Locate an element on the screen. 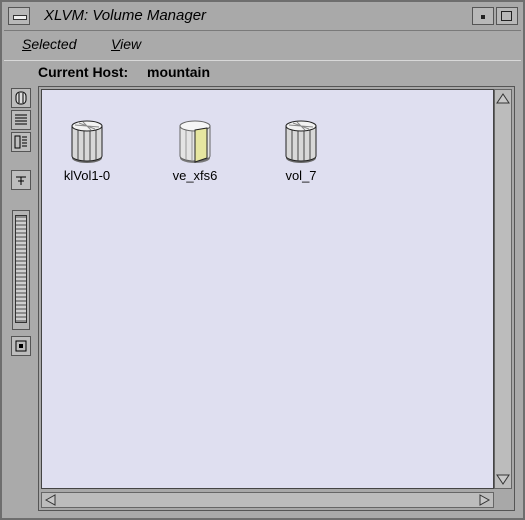 Image resolution: width=525 pixels, height=520 pixels. host-row: Current Host: mountain is located at coordinates (262, 72).